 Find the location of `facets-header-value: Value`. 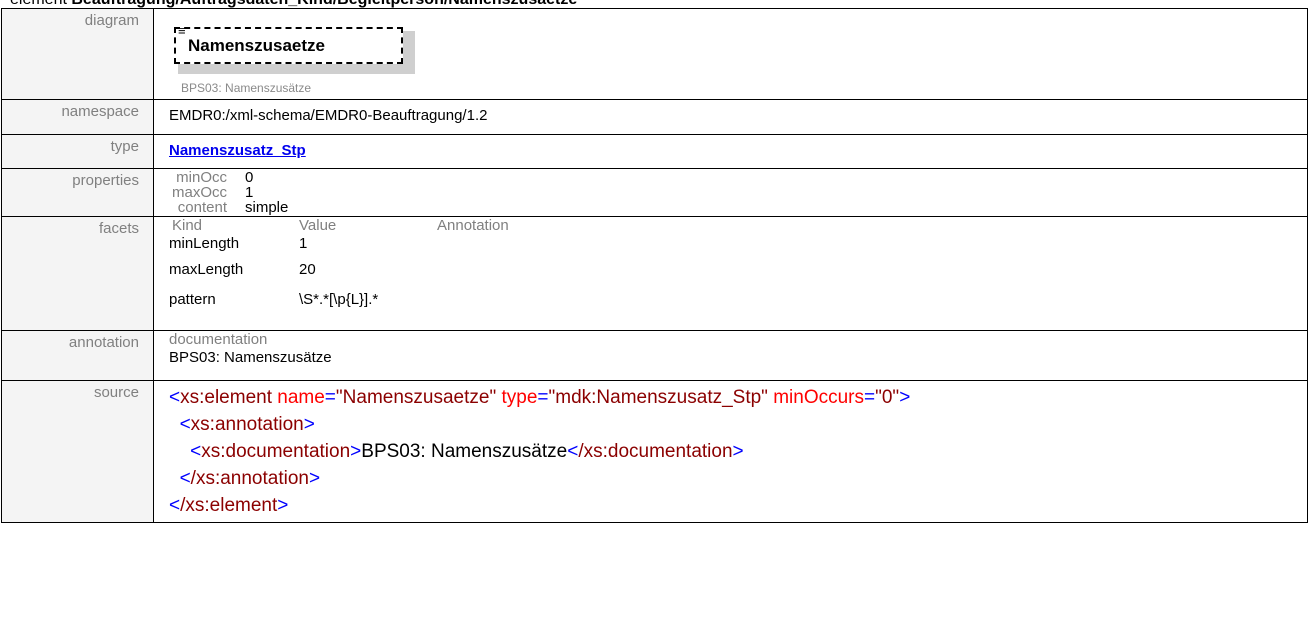

facets-header-value: Value is located at coordinates (318, 225).